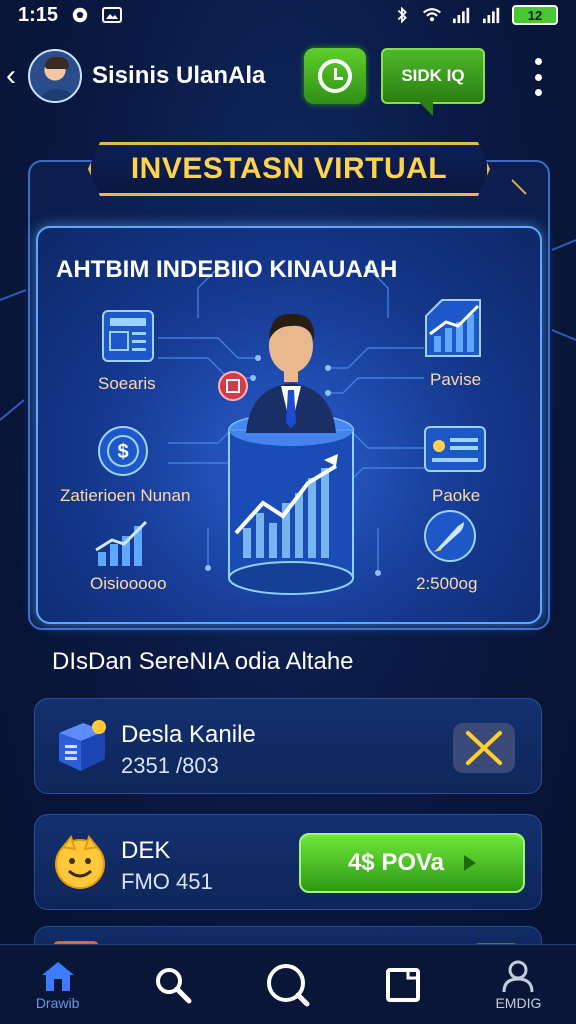 The width and height of the screenshot is (576, 1024). I want to click on section-title: DIsDan SereNIA odia Altahe, so click(203, 661).